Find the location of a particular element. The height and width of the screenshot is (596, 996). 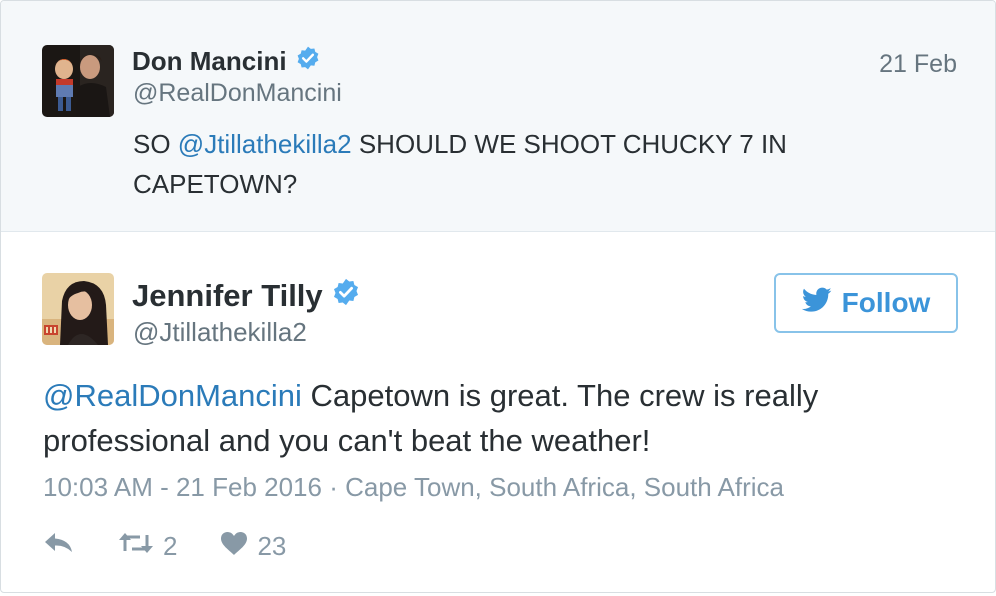

tweet-location-link: Cape Town, South Africa, South Africa is located at coordinates (564, 487).